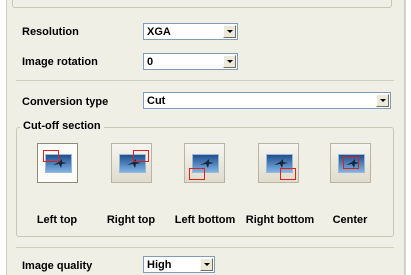 The width and height of the screenshot is (411, 275). I want to click on crop-option-label: Left bottom, so click(205, 220).